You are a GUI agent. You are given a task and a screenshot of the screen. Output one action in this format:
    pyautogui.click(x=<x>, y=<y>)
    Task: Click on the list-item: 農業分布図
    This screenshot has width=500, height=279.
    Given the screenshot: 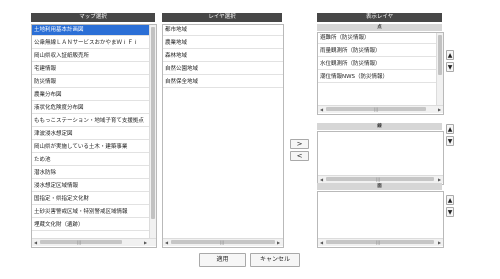 What is the action you would take?
    pyautogui.click(x=90, y=95)
    